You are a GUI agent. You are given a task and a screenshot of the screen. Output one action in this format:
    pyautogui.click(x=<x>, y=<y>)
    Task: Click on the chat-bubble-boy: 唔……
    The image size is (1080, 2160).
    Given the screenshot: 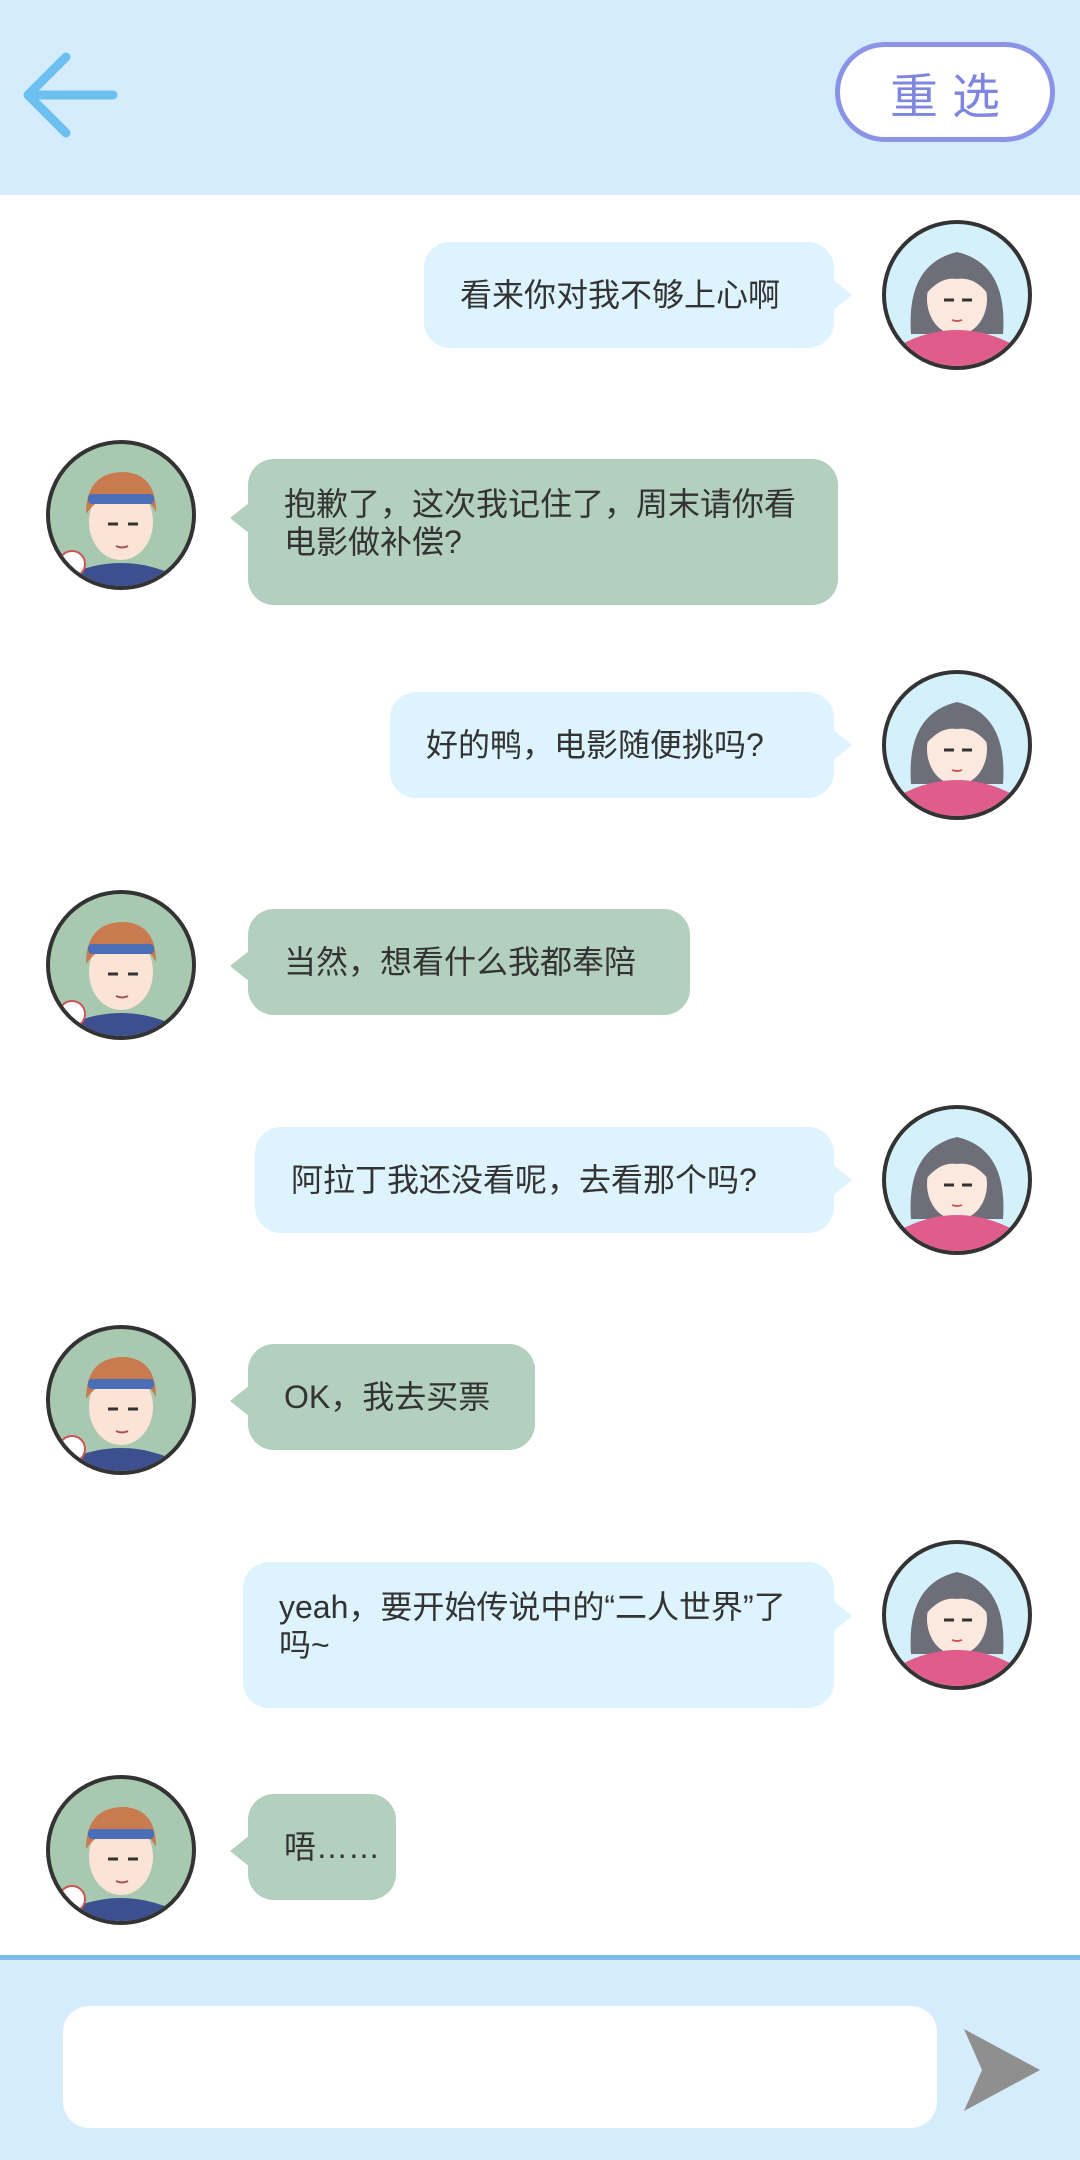 What is the action you would take?
    pyautogui.click(x=322, y=1847)
    